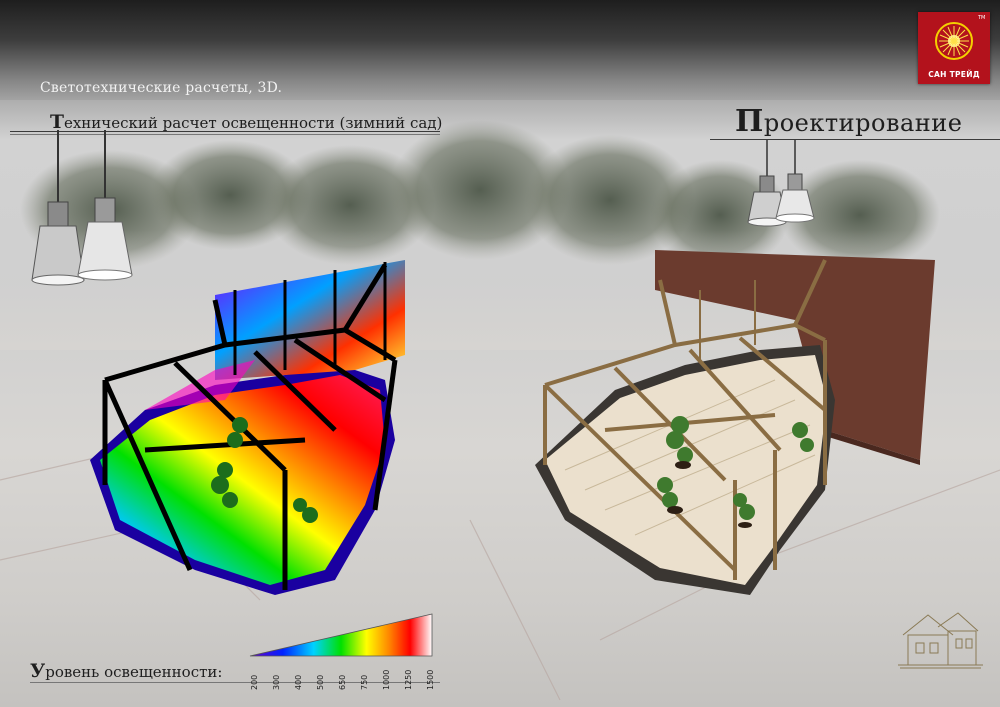  Describe the element at coordinates (430, 679) in the screenshot. I see `legend-tick: 1500` at that location.